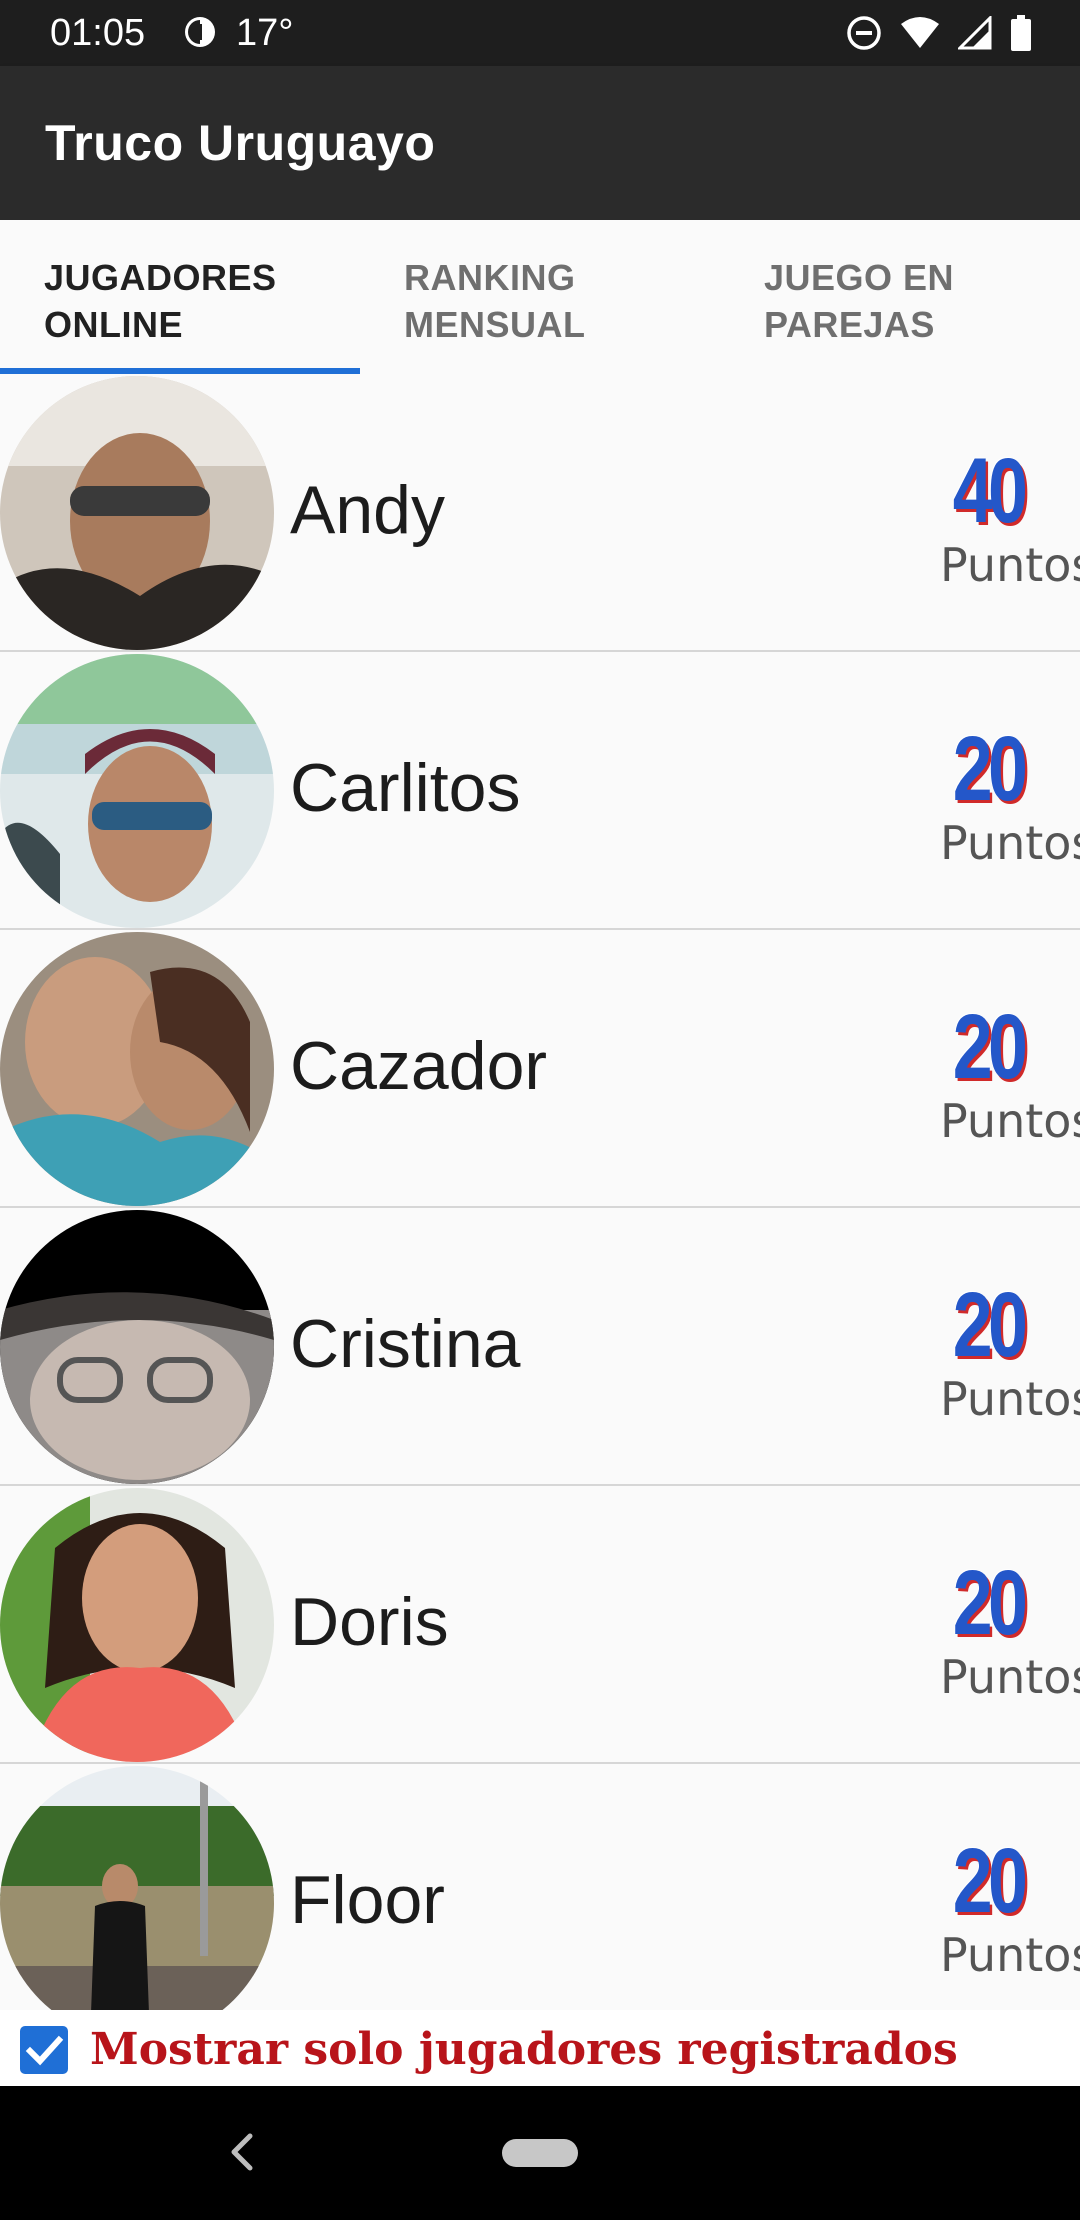  I want to click on status-time: 01:05, so click(98, 33).